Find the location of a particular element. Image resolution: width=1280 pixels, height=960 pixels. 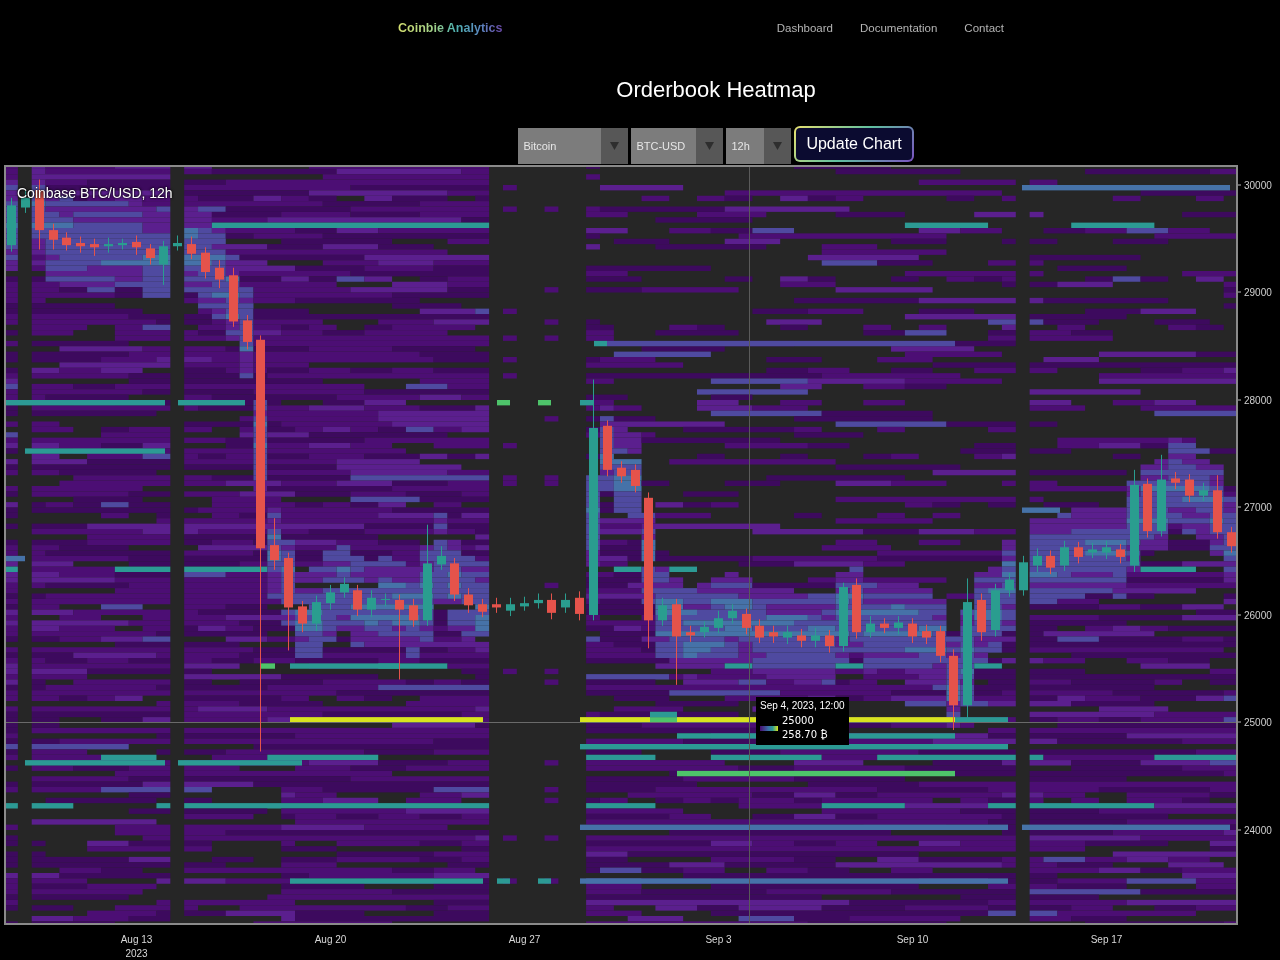

update-chart-button: Update Chart is located at coordinates (854, 144).